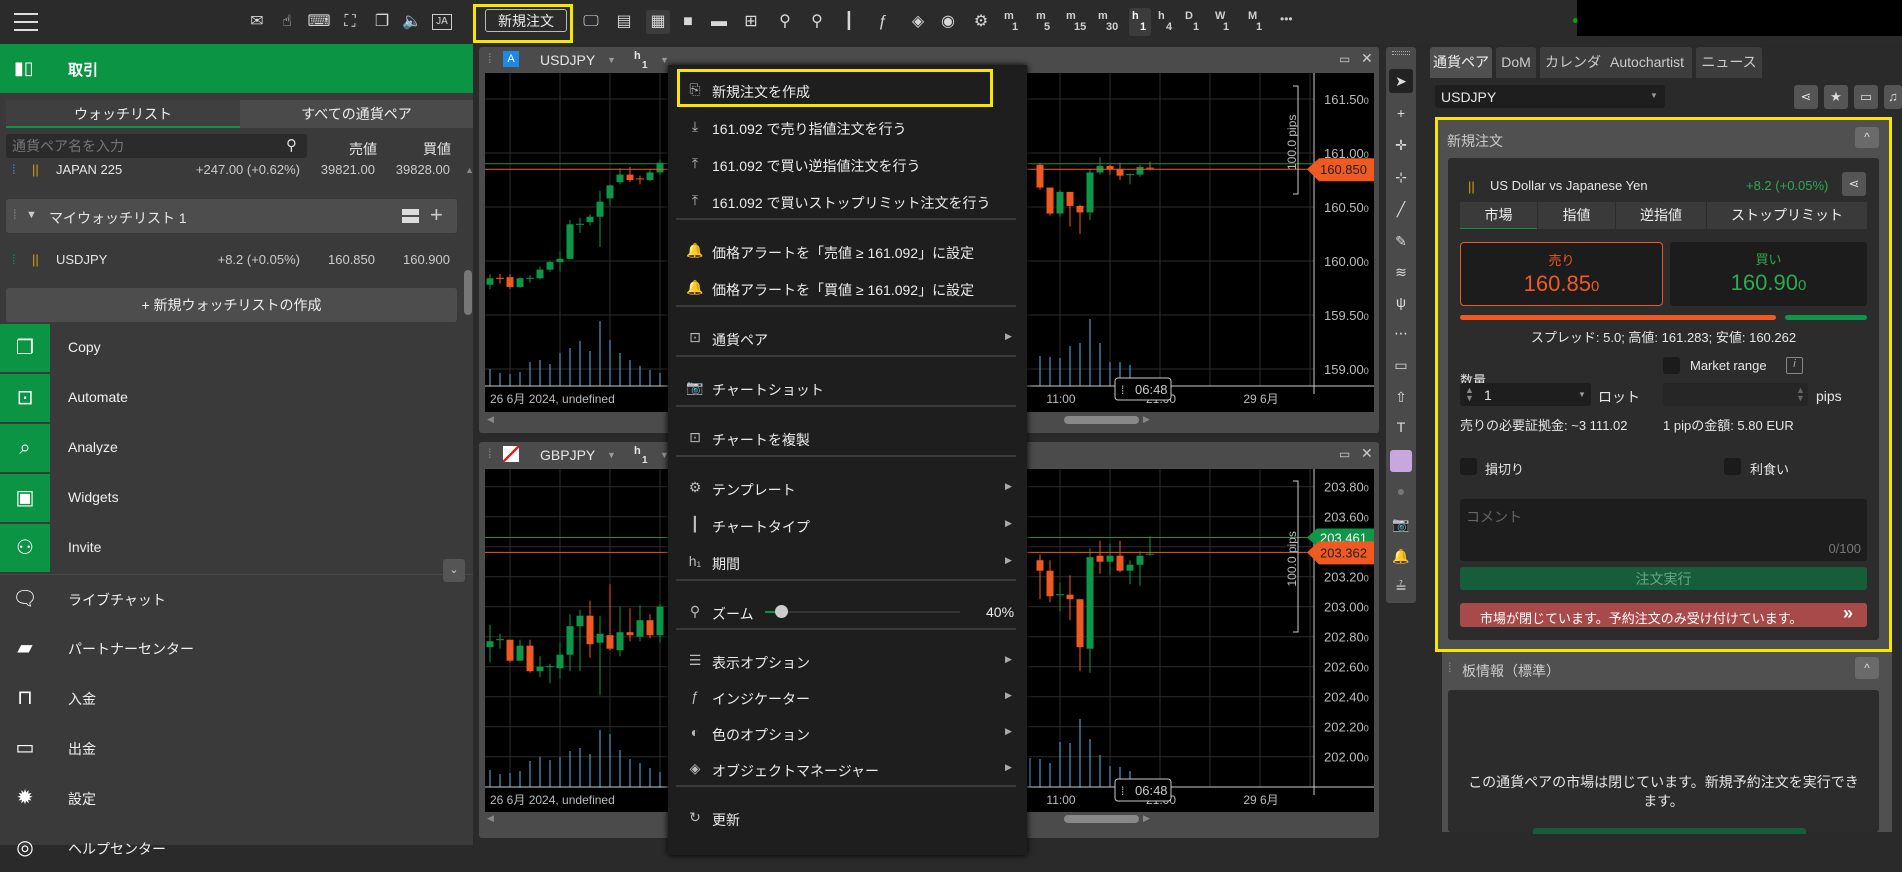 Image resolution: width=1902 pixels, height=872 pixels. What do you see at coordinates (751, 22) in the screenshot?
I see `add-chart-icon: ⊞` at bounding box center [751, 22].